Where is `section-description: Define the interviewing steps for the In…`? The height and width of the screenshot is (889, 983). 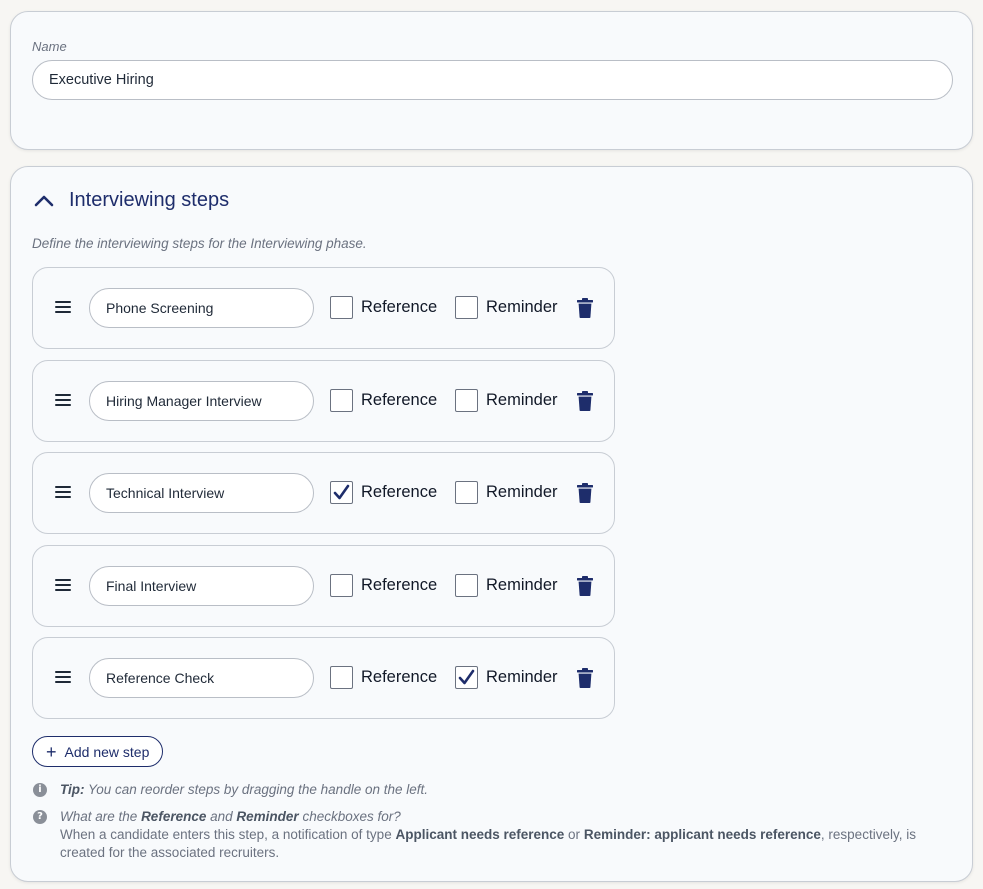 section-description: Define the interviewing steps for the In… is located at coordinates (199, 243).